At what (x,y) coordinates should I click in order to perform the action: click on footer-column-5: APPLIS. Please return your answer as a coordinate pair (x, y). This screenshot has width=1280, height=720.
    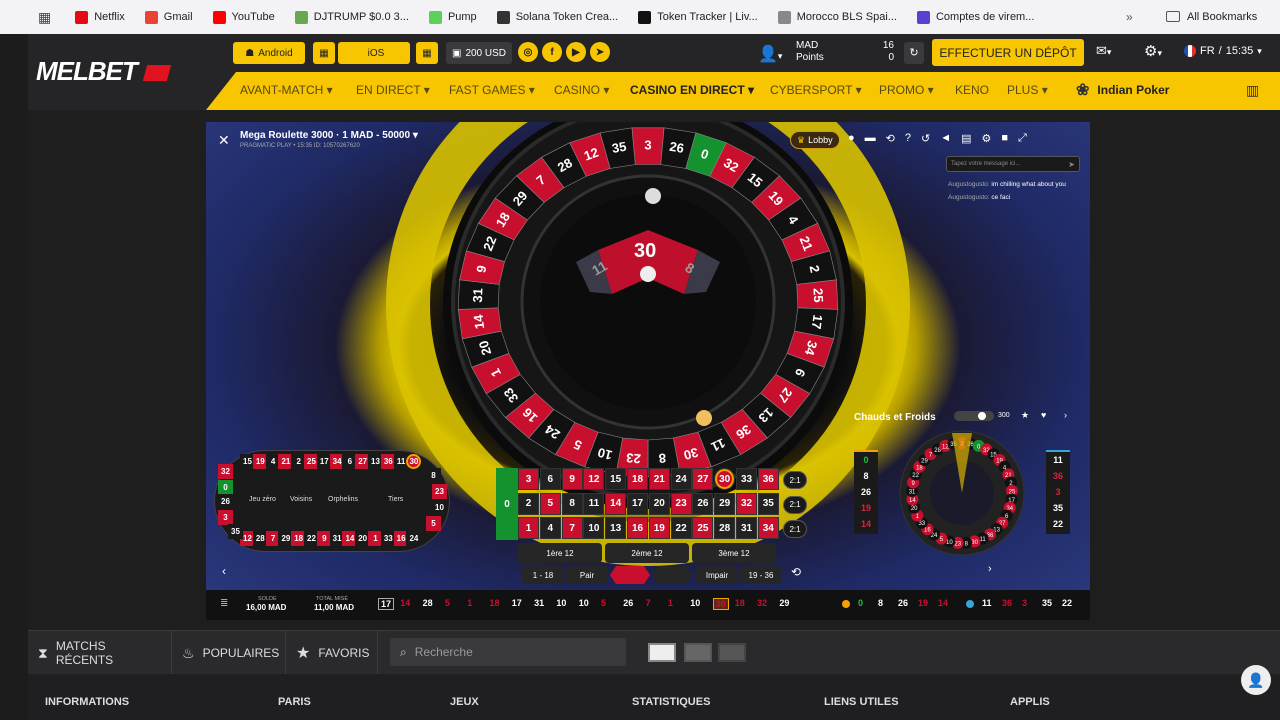
    Looking at the image, I should click on (1030, 702).